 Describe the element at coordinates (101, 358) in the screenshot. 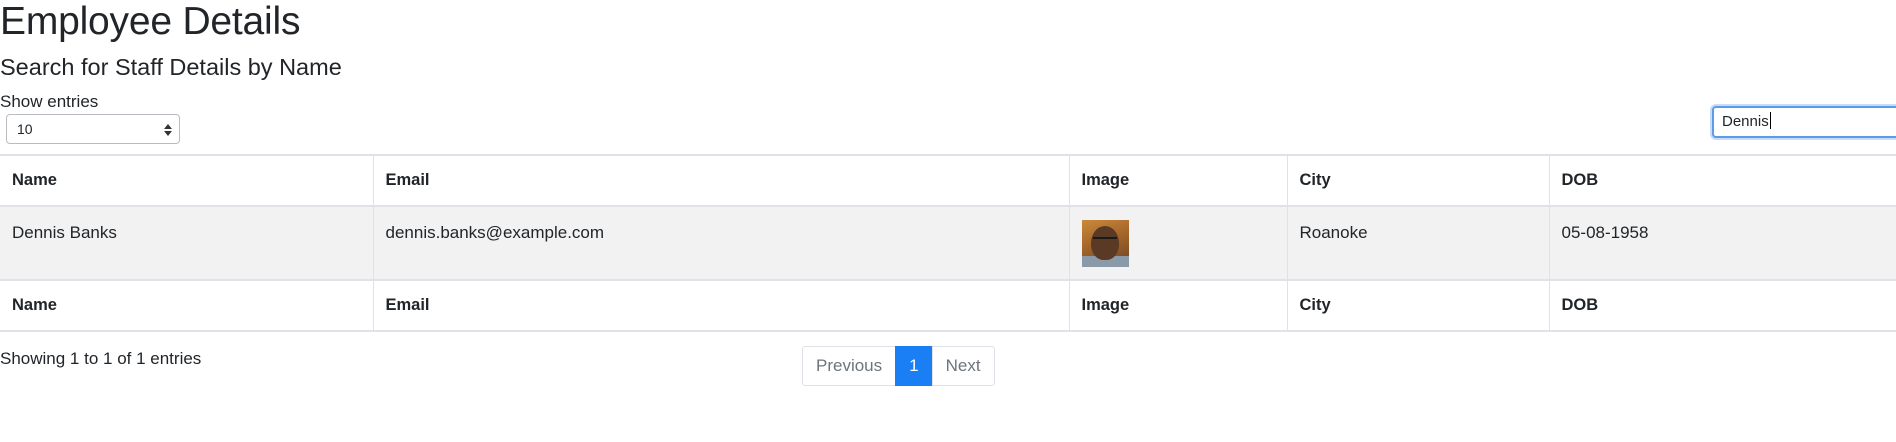

I see `table-info: Showing 1 to 1 of 1 entries` at that location.